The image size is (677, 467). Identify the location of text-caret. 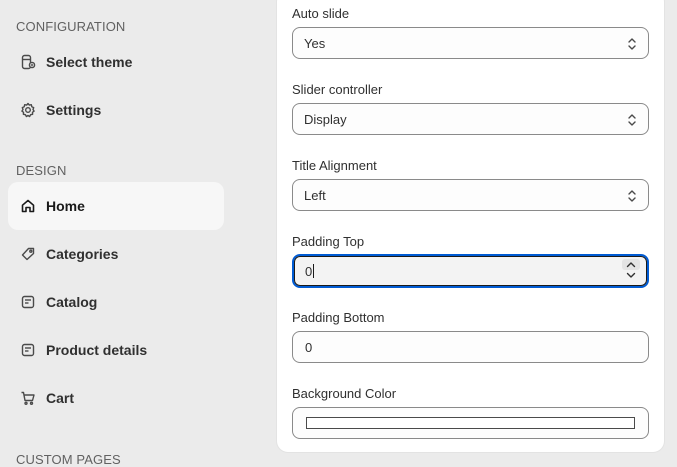
(314, 271).